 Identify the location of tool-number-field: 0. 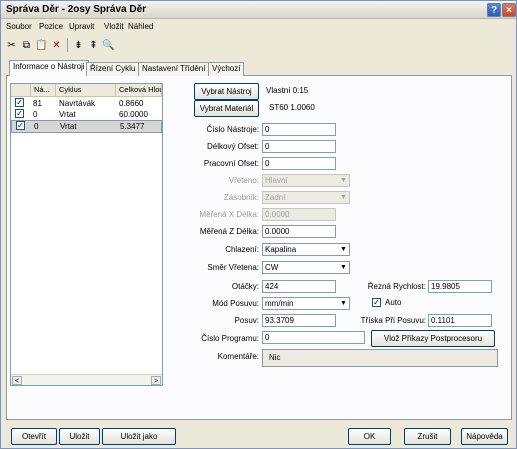
(299, 129).